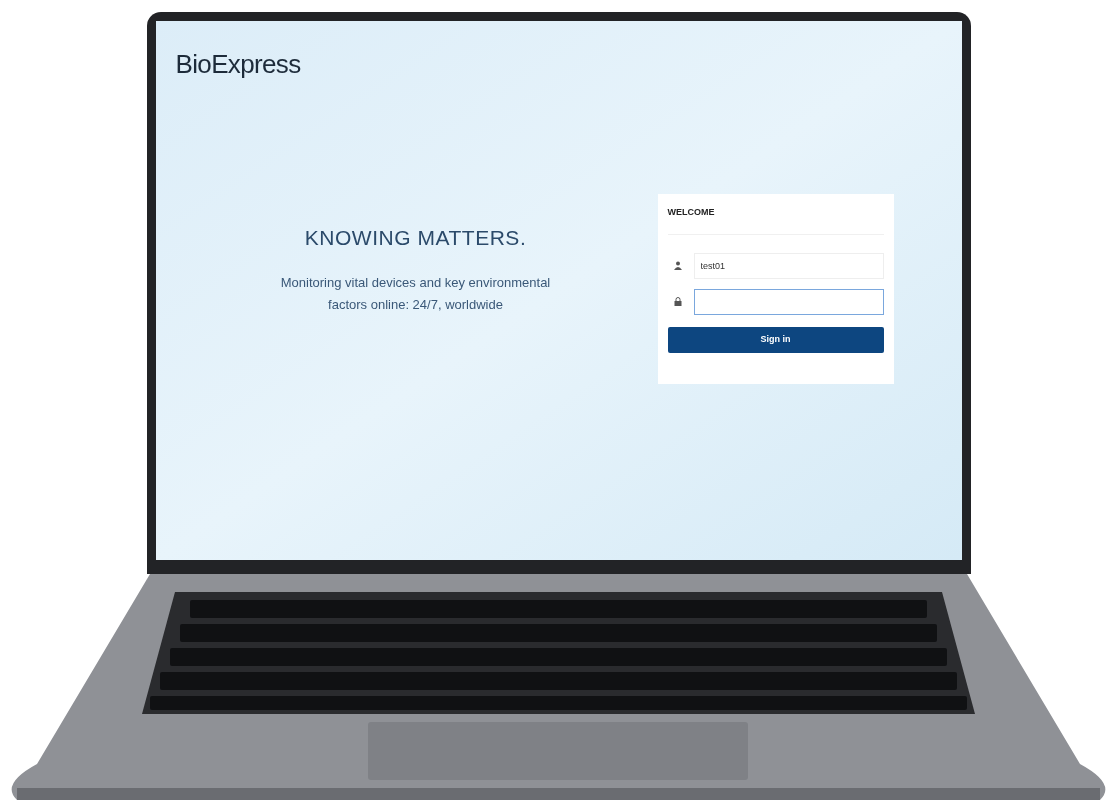 Image resolution: width=1117 pixels, height=808 pixels. Describe the element at coordinates (691, 212) in the screenshot. I see `login-title: WELCOME` at that location.